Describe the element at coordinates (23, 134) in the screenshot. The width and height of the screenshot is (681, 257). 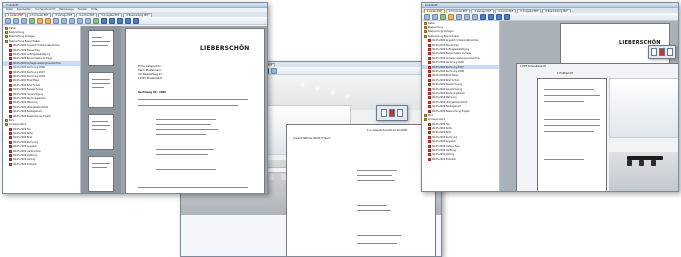
I see `tree-item-label: 06.05.2009 Notiz` at that location.